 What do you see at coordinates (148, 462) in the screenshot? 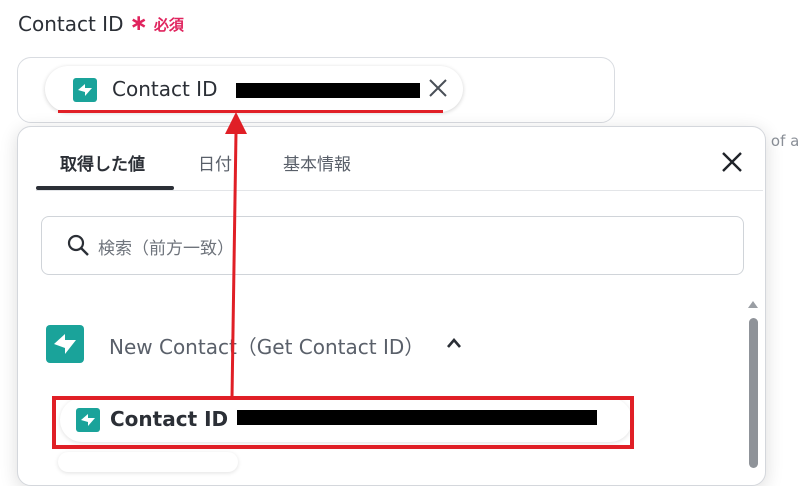
I see `list-item` at bounding box center [148, 462].